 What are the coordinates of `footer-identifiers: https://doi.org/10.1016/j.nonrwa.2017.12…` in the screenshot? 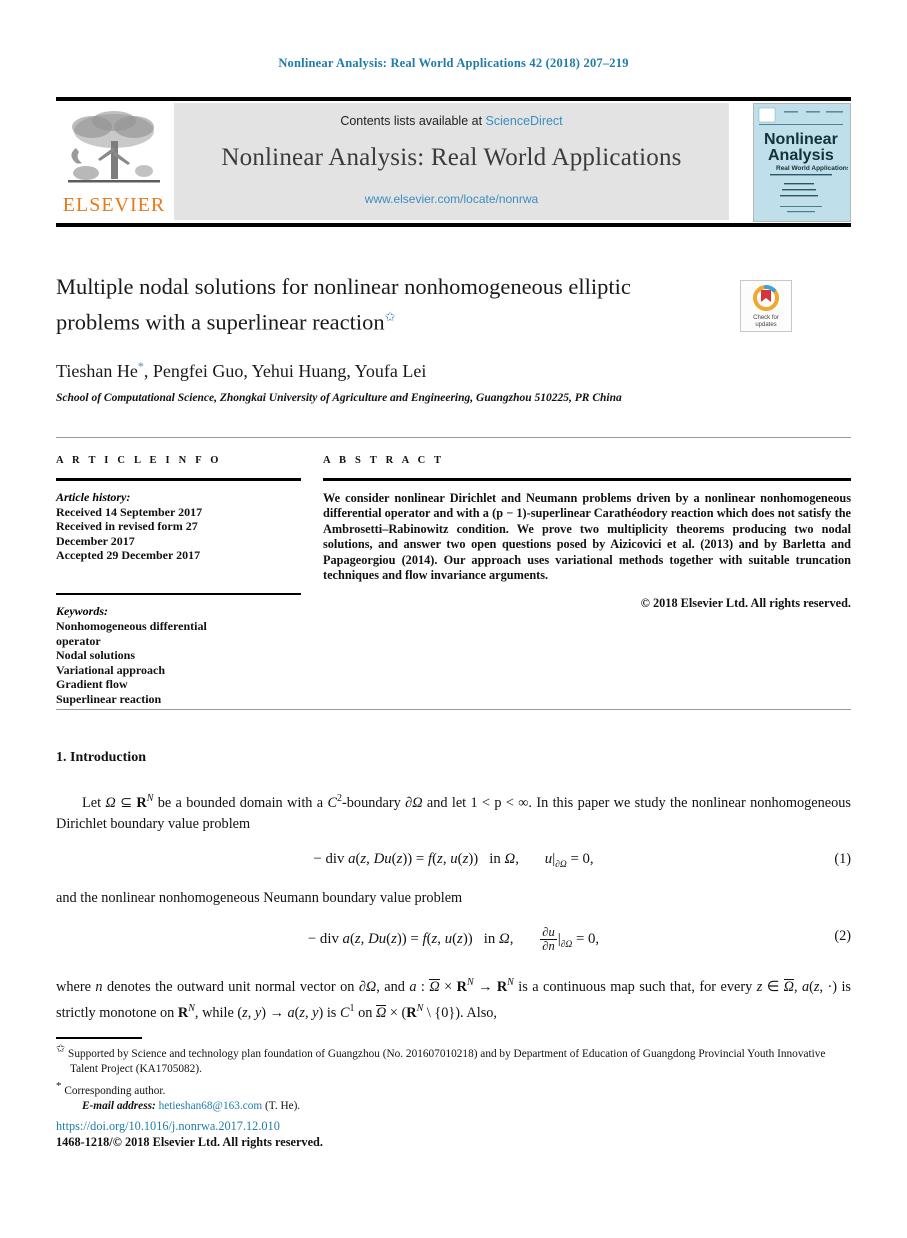 It's located at (189, 1134).